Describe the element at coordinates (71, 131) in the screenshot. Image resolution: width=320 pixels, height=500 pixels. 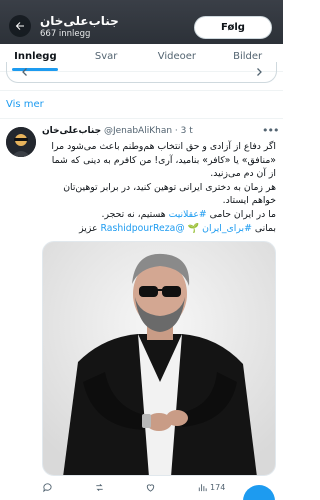
I see `tweet-author-name: جناب‌علی‌خان` at that location.